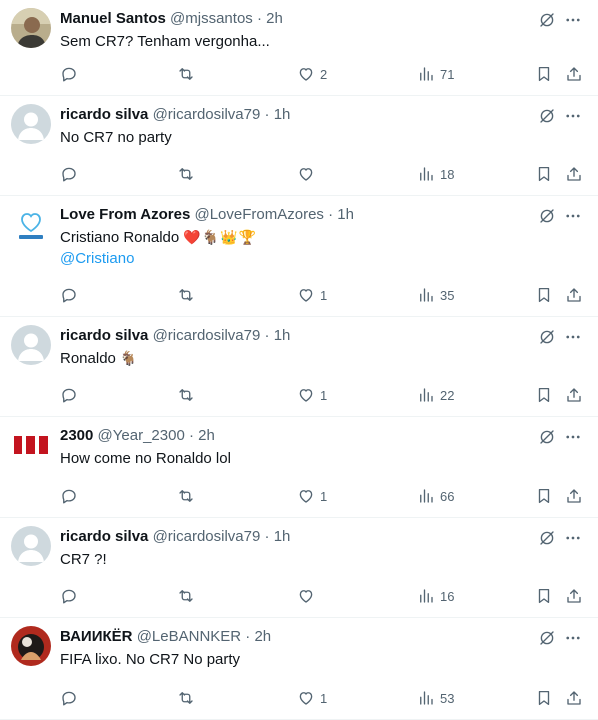  What do you see at coordinates (435, 395) in the screenshot?
I see `views-button: 22` at bounding box center [435, 395].